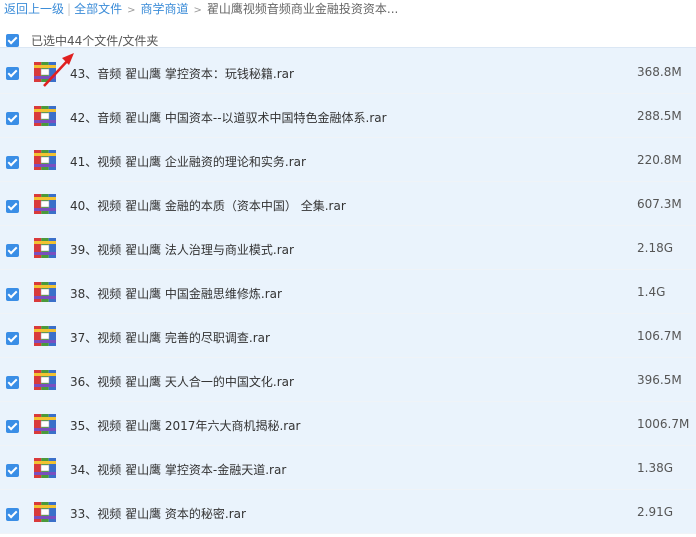 The width and height of the screenshot is (696, 537). I want to click on breadcrumb-all-files: 全部文件, so click(98, 9).